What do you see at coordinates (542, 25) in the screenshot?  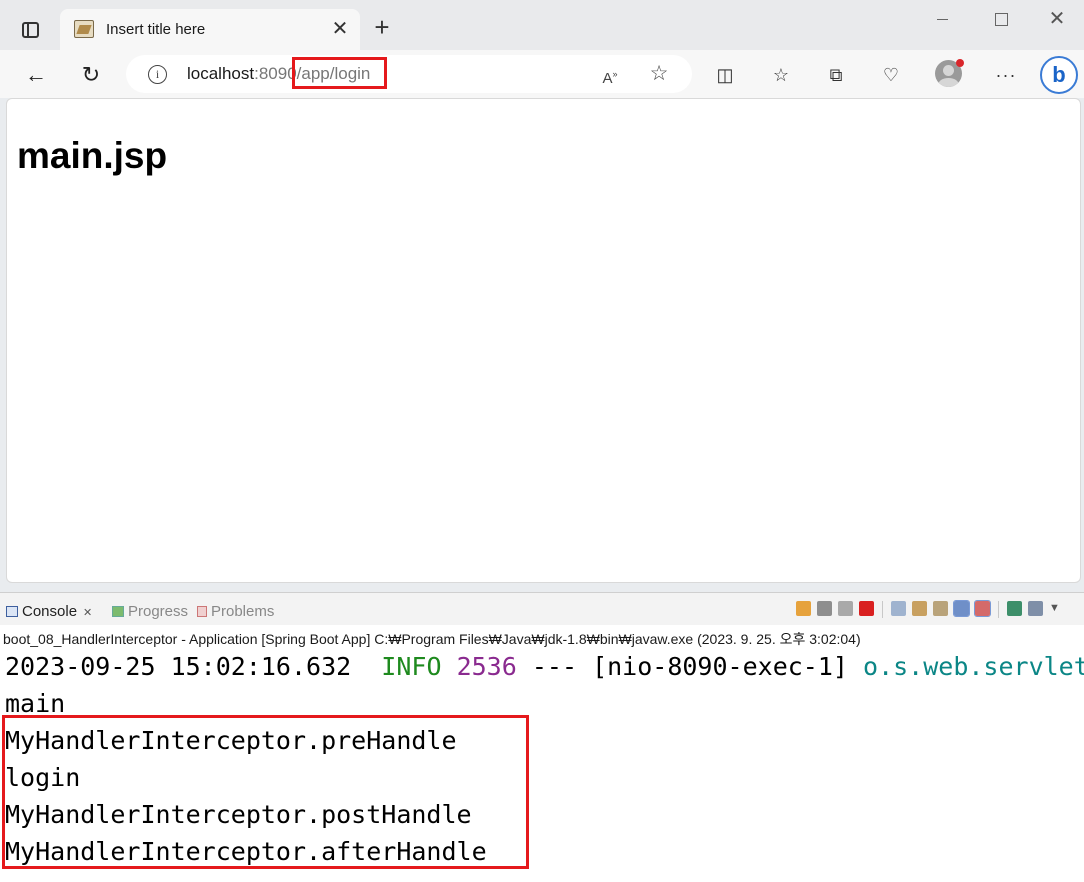 I see `tab-strip: Insert title here ✕ + ✕` at bounding box center [542, 25].